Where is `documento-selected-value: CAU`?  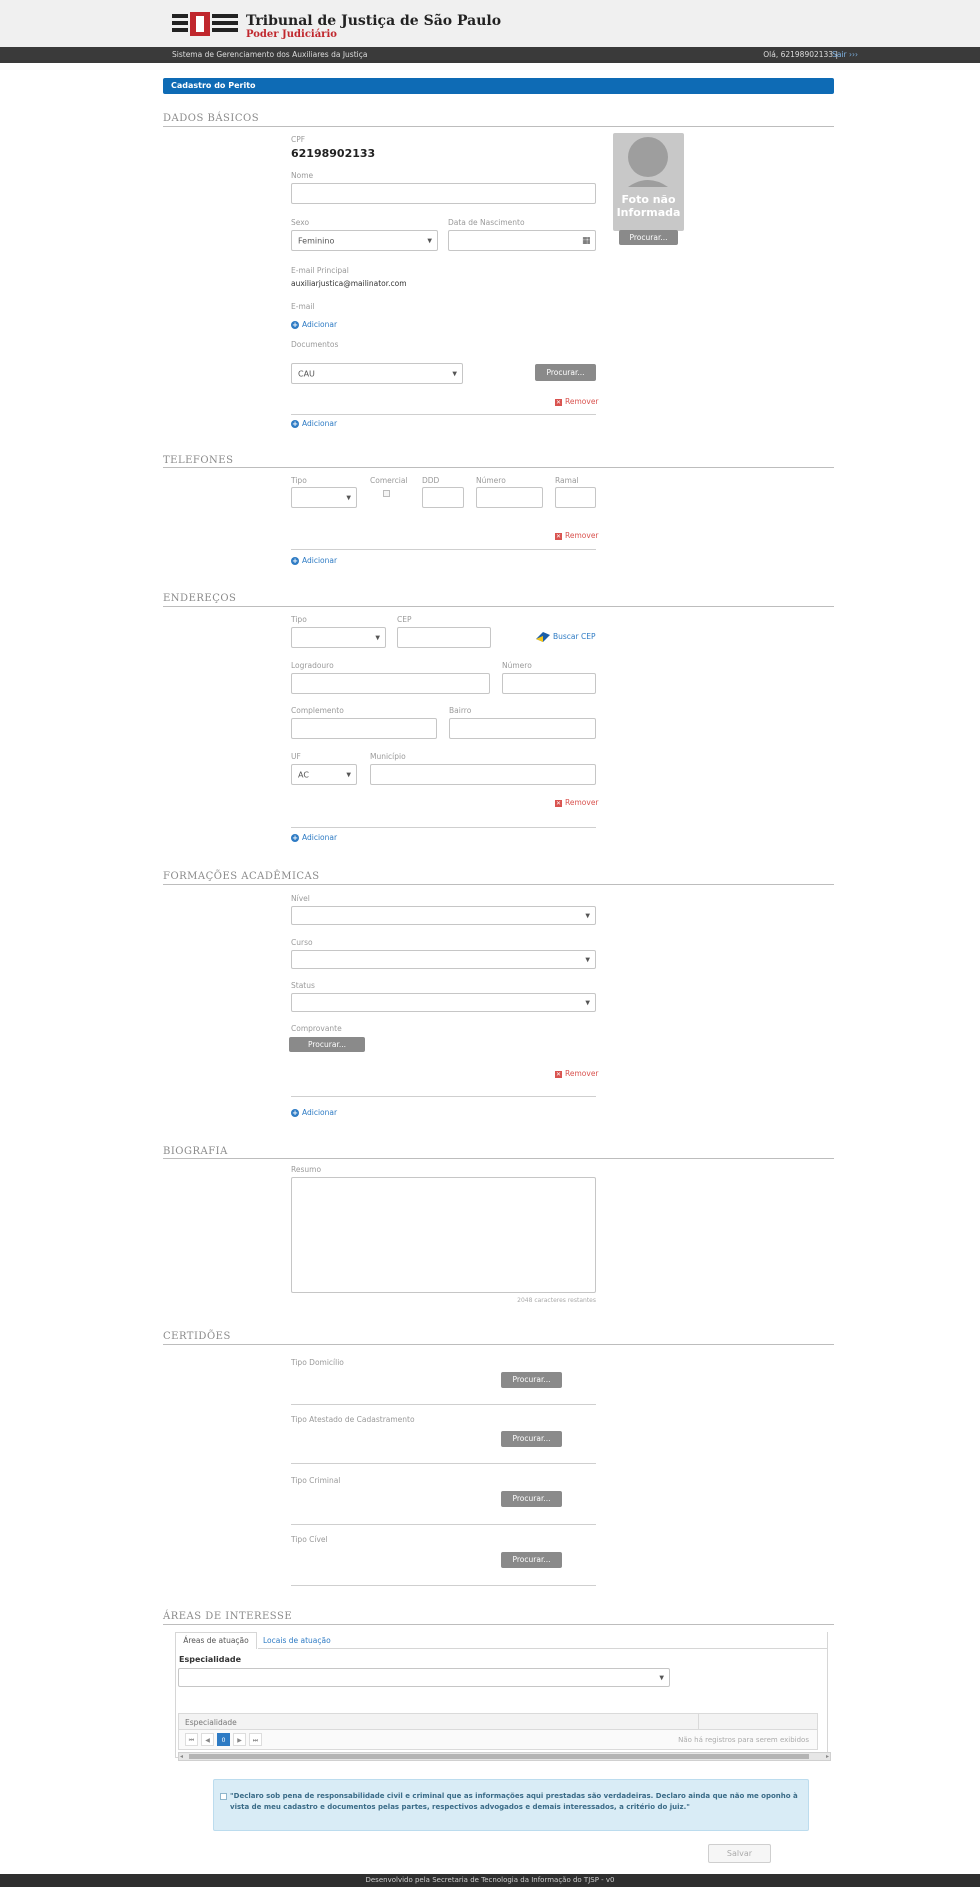
documento-selected-value: CAU is located at coordinates (306, 373).